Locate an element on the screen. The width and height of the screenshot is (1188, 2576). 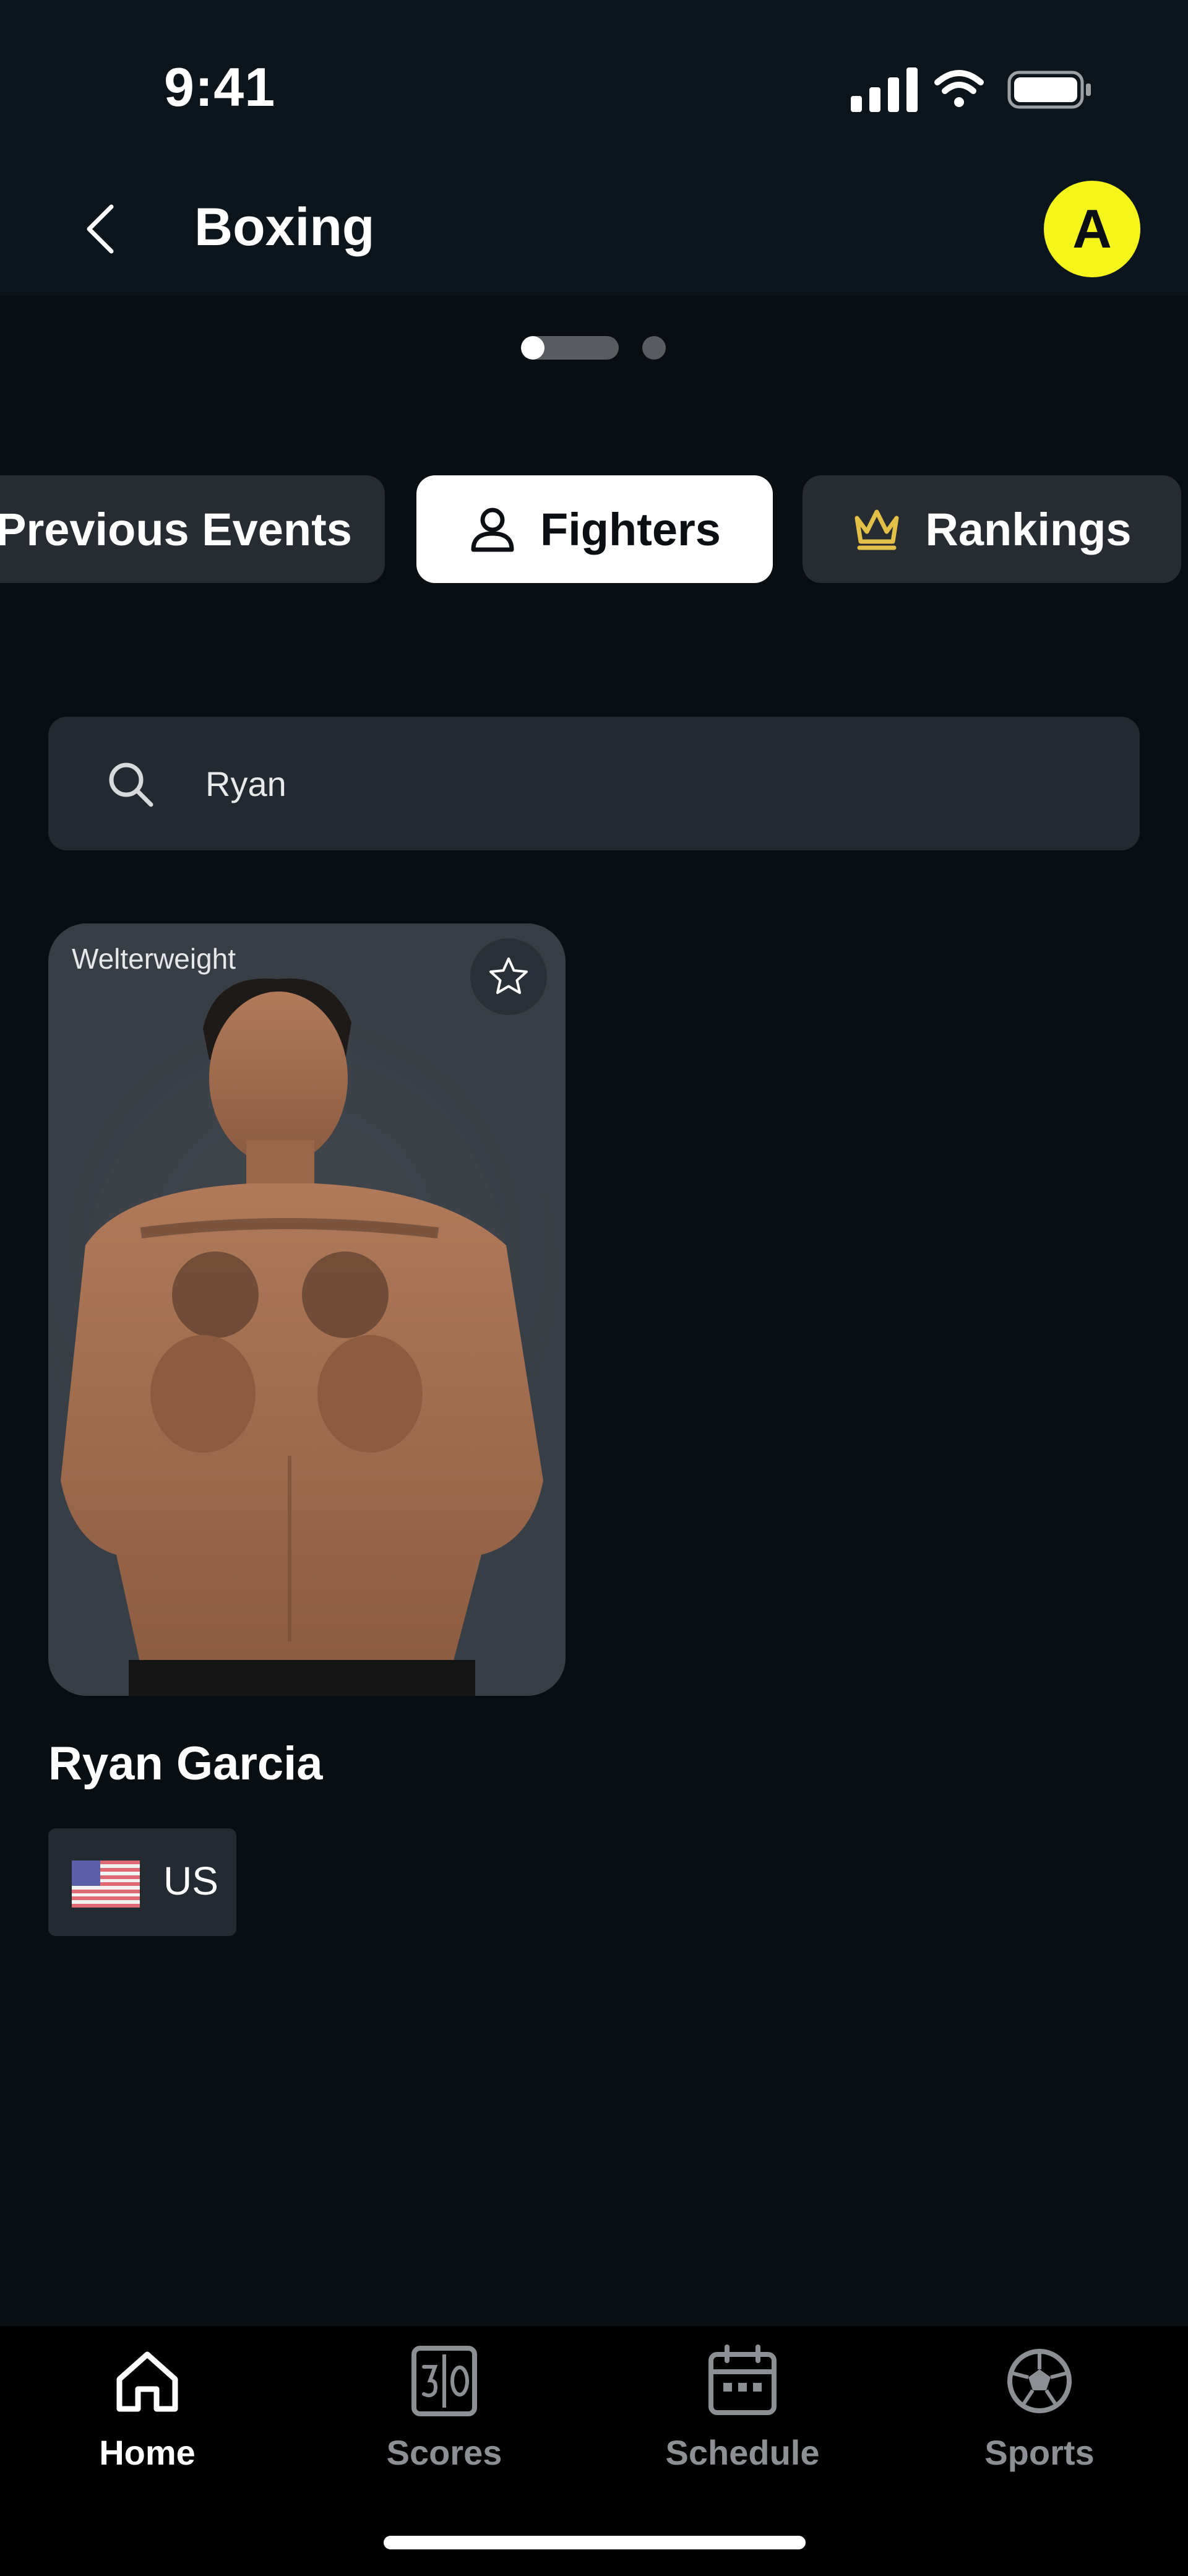
nav-label: Schedule is located at coordinates (742, 2452).